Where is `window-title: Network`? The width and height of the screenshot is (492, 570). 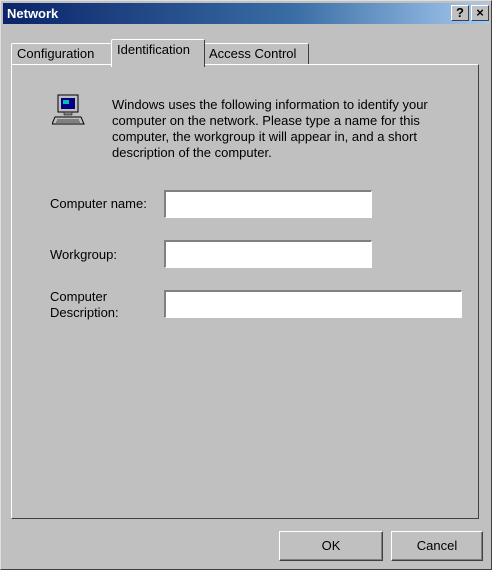
window-title: Network is located at coordinates (33, 13).